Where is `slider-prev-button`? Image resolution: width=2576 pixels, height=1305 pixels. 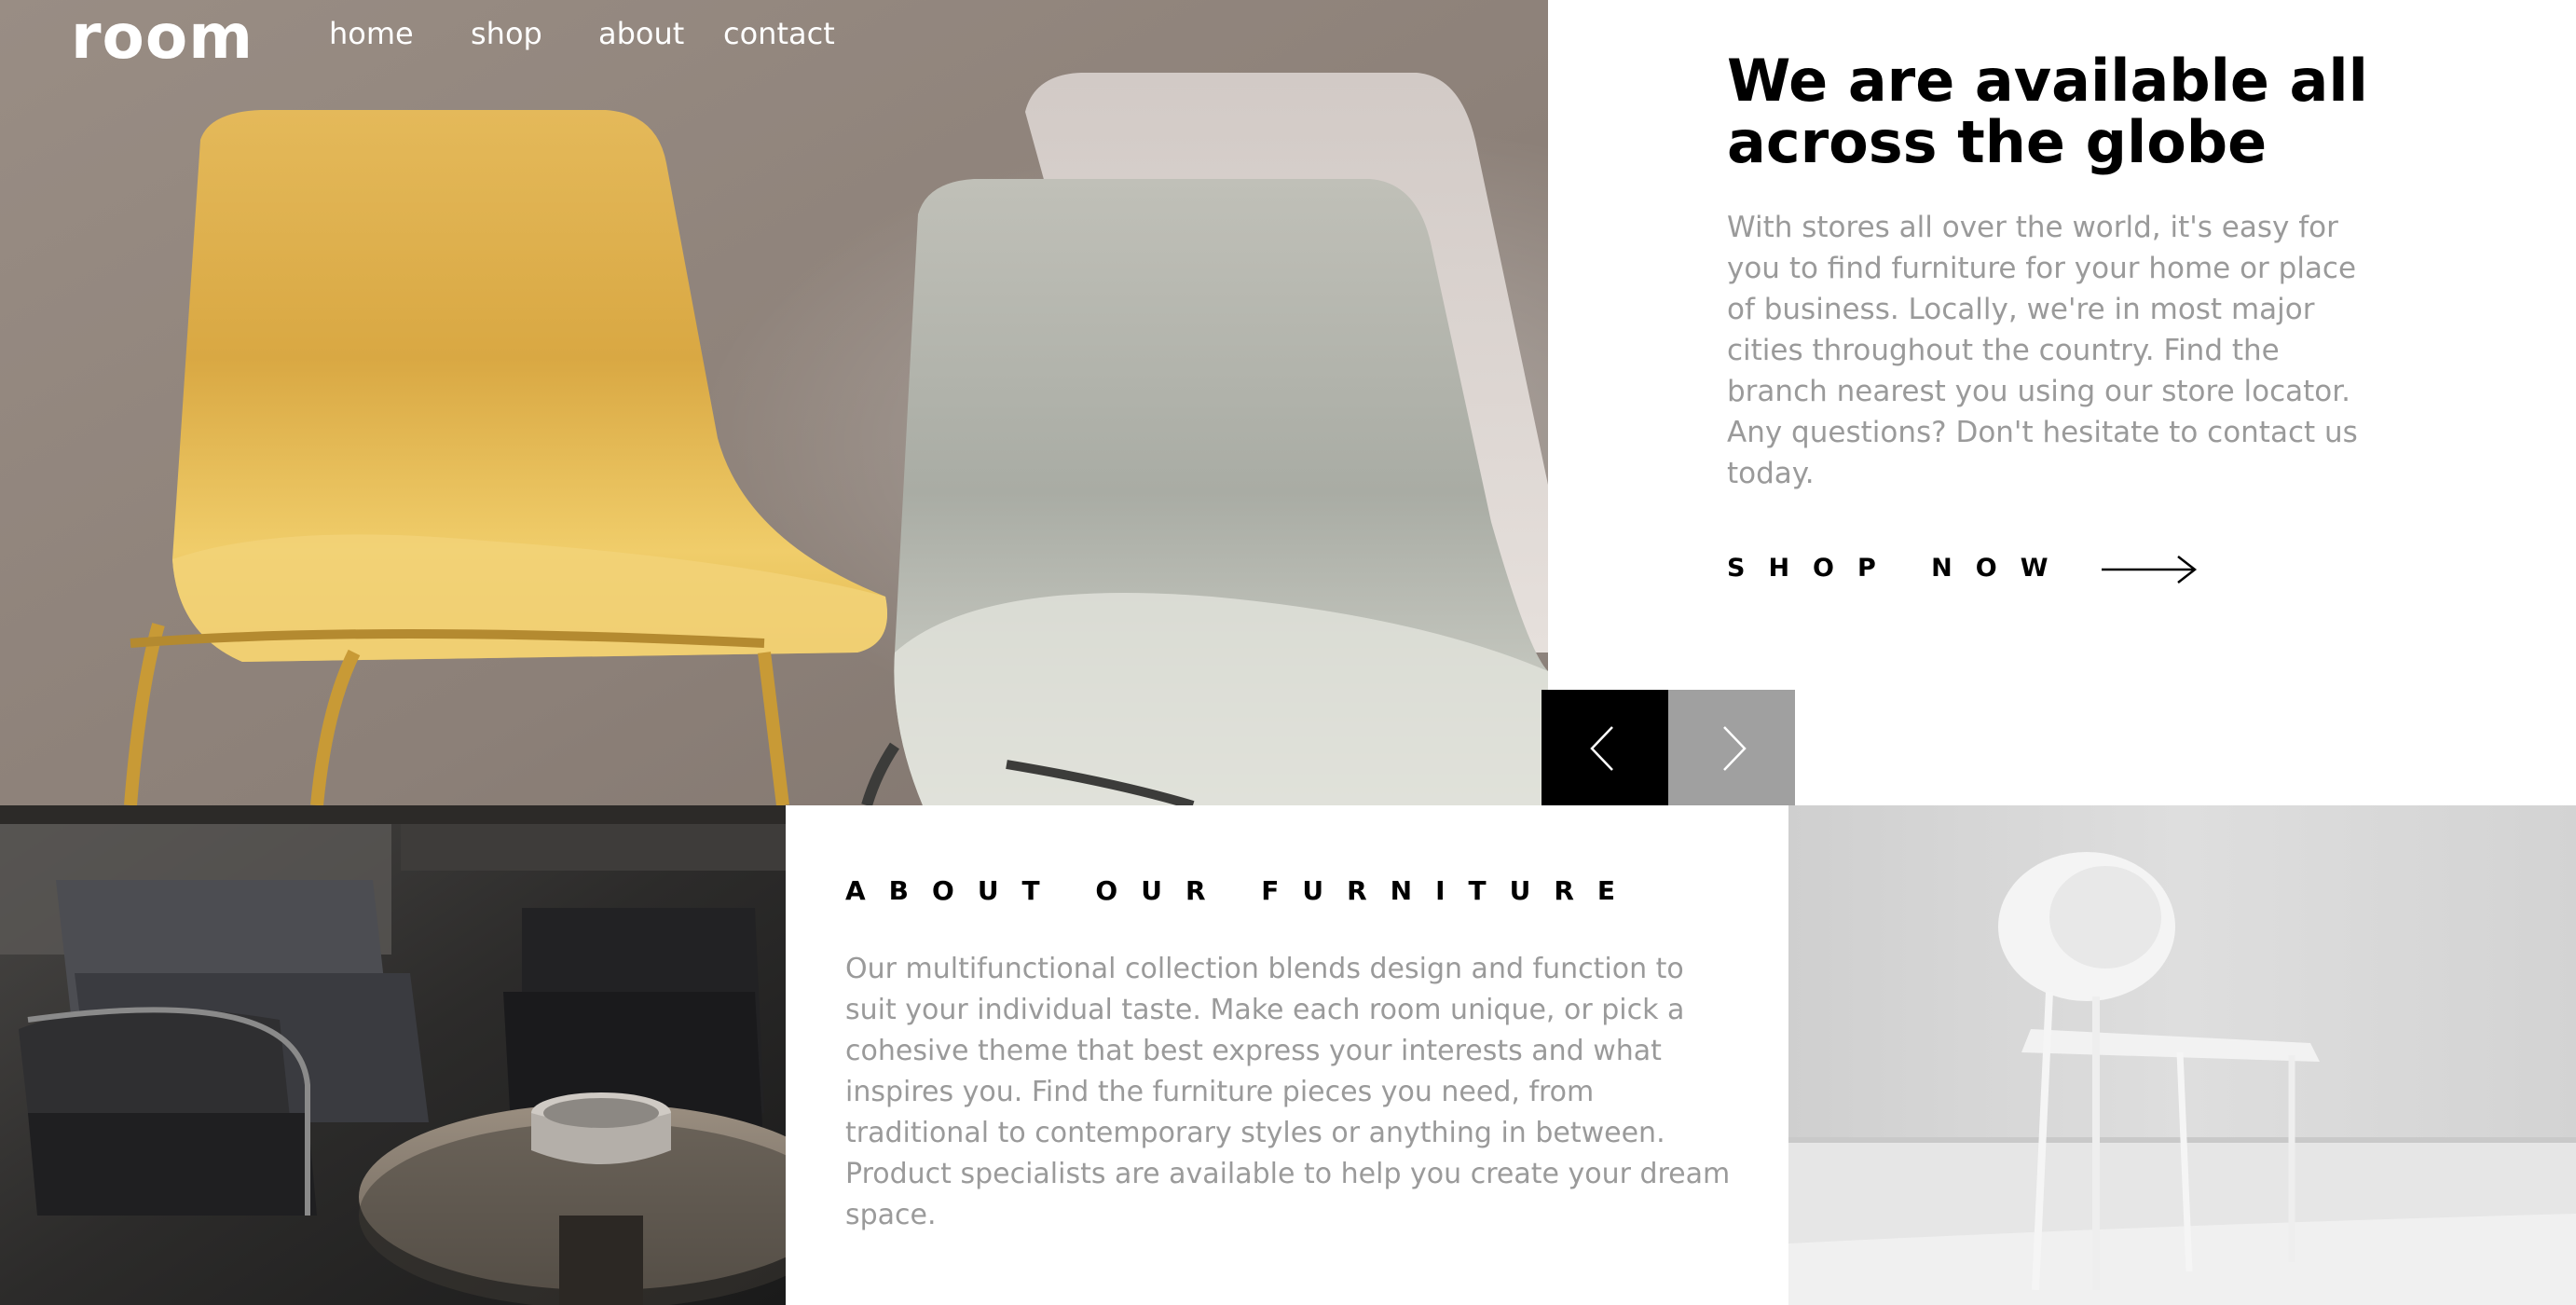
slider-prev-button is located at coordinates (1604, 748).